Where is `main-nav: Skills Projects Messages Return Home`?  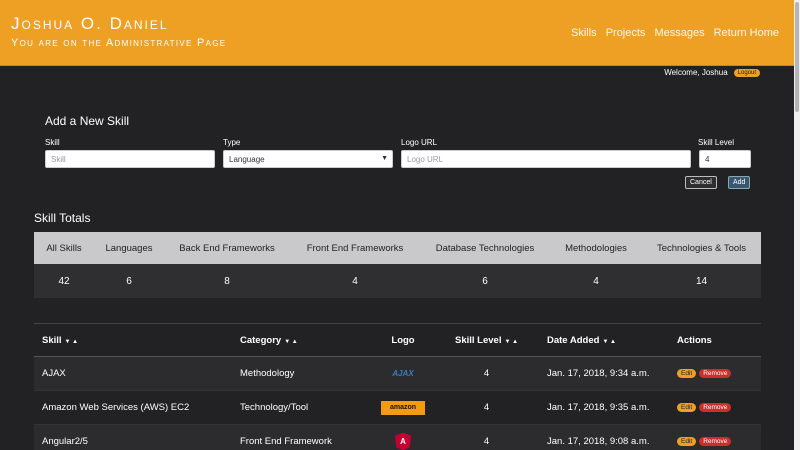
main-nav: Skills Projects Messages Return Home is located at coordinates (675, 33).